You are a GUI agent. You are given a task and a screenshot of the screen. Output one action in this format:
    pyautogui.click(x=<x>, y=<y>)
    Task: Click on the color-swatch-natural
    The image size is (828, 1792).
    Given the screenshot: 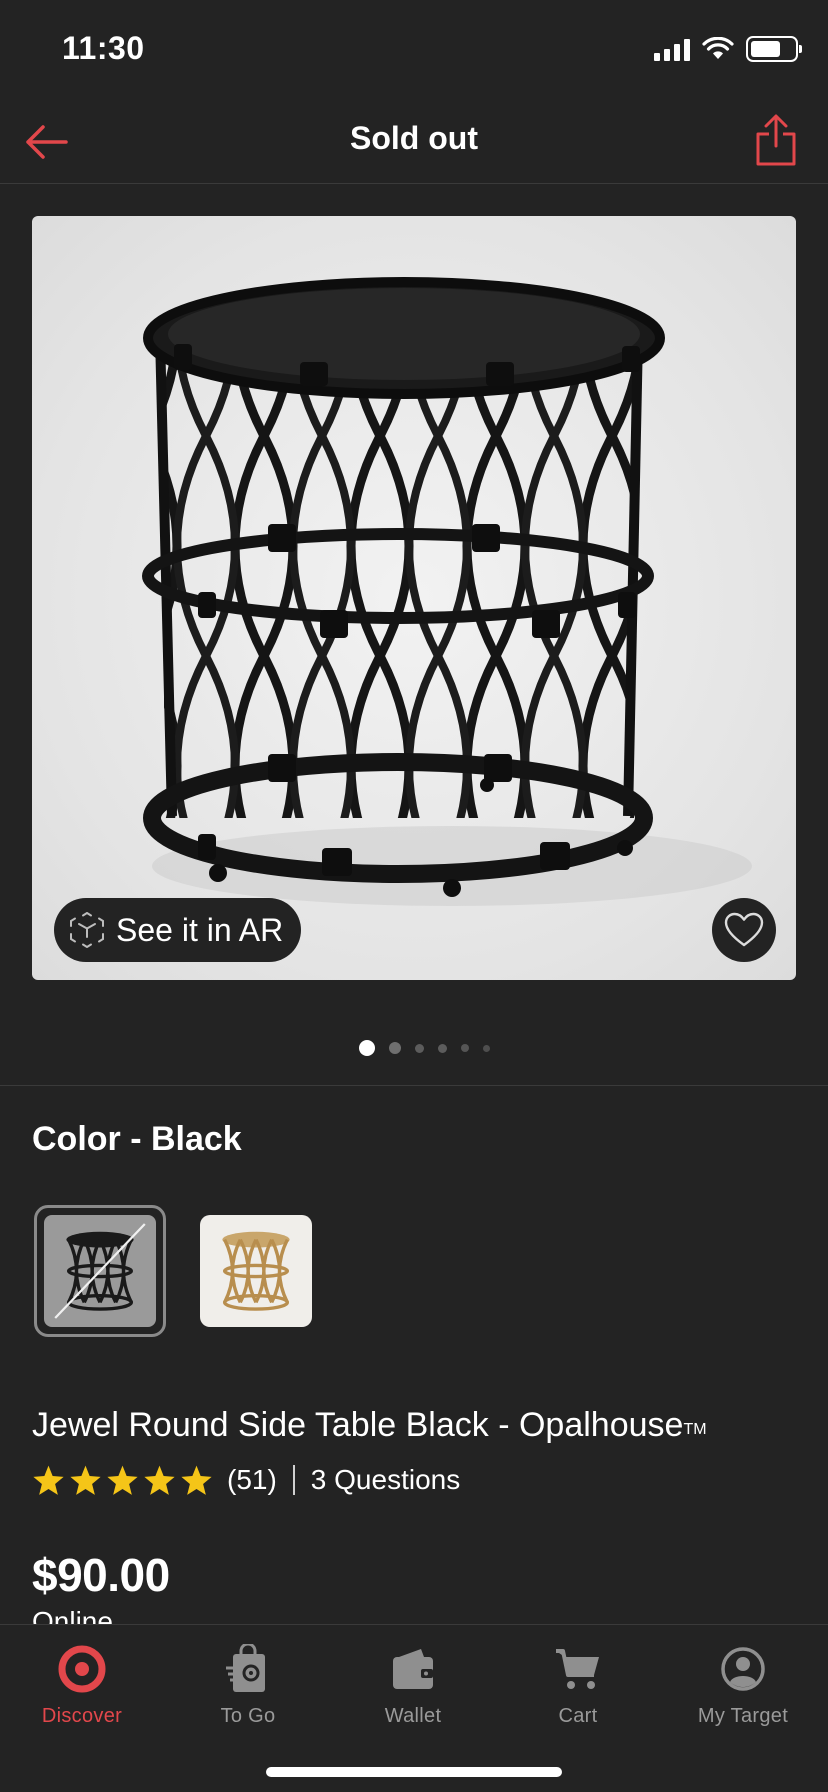 What is the action you would take?
    pyautogui.click(x=256, y=1271)
    